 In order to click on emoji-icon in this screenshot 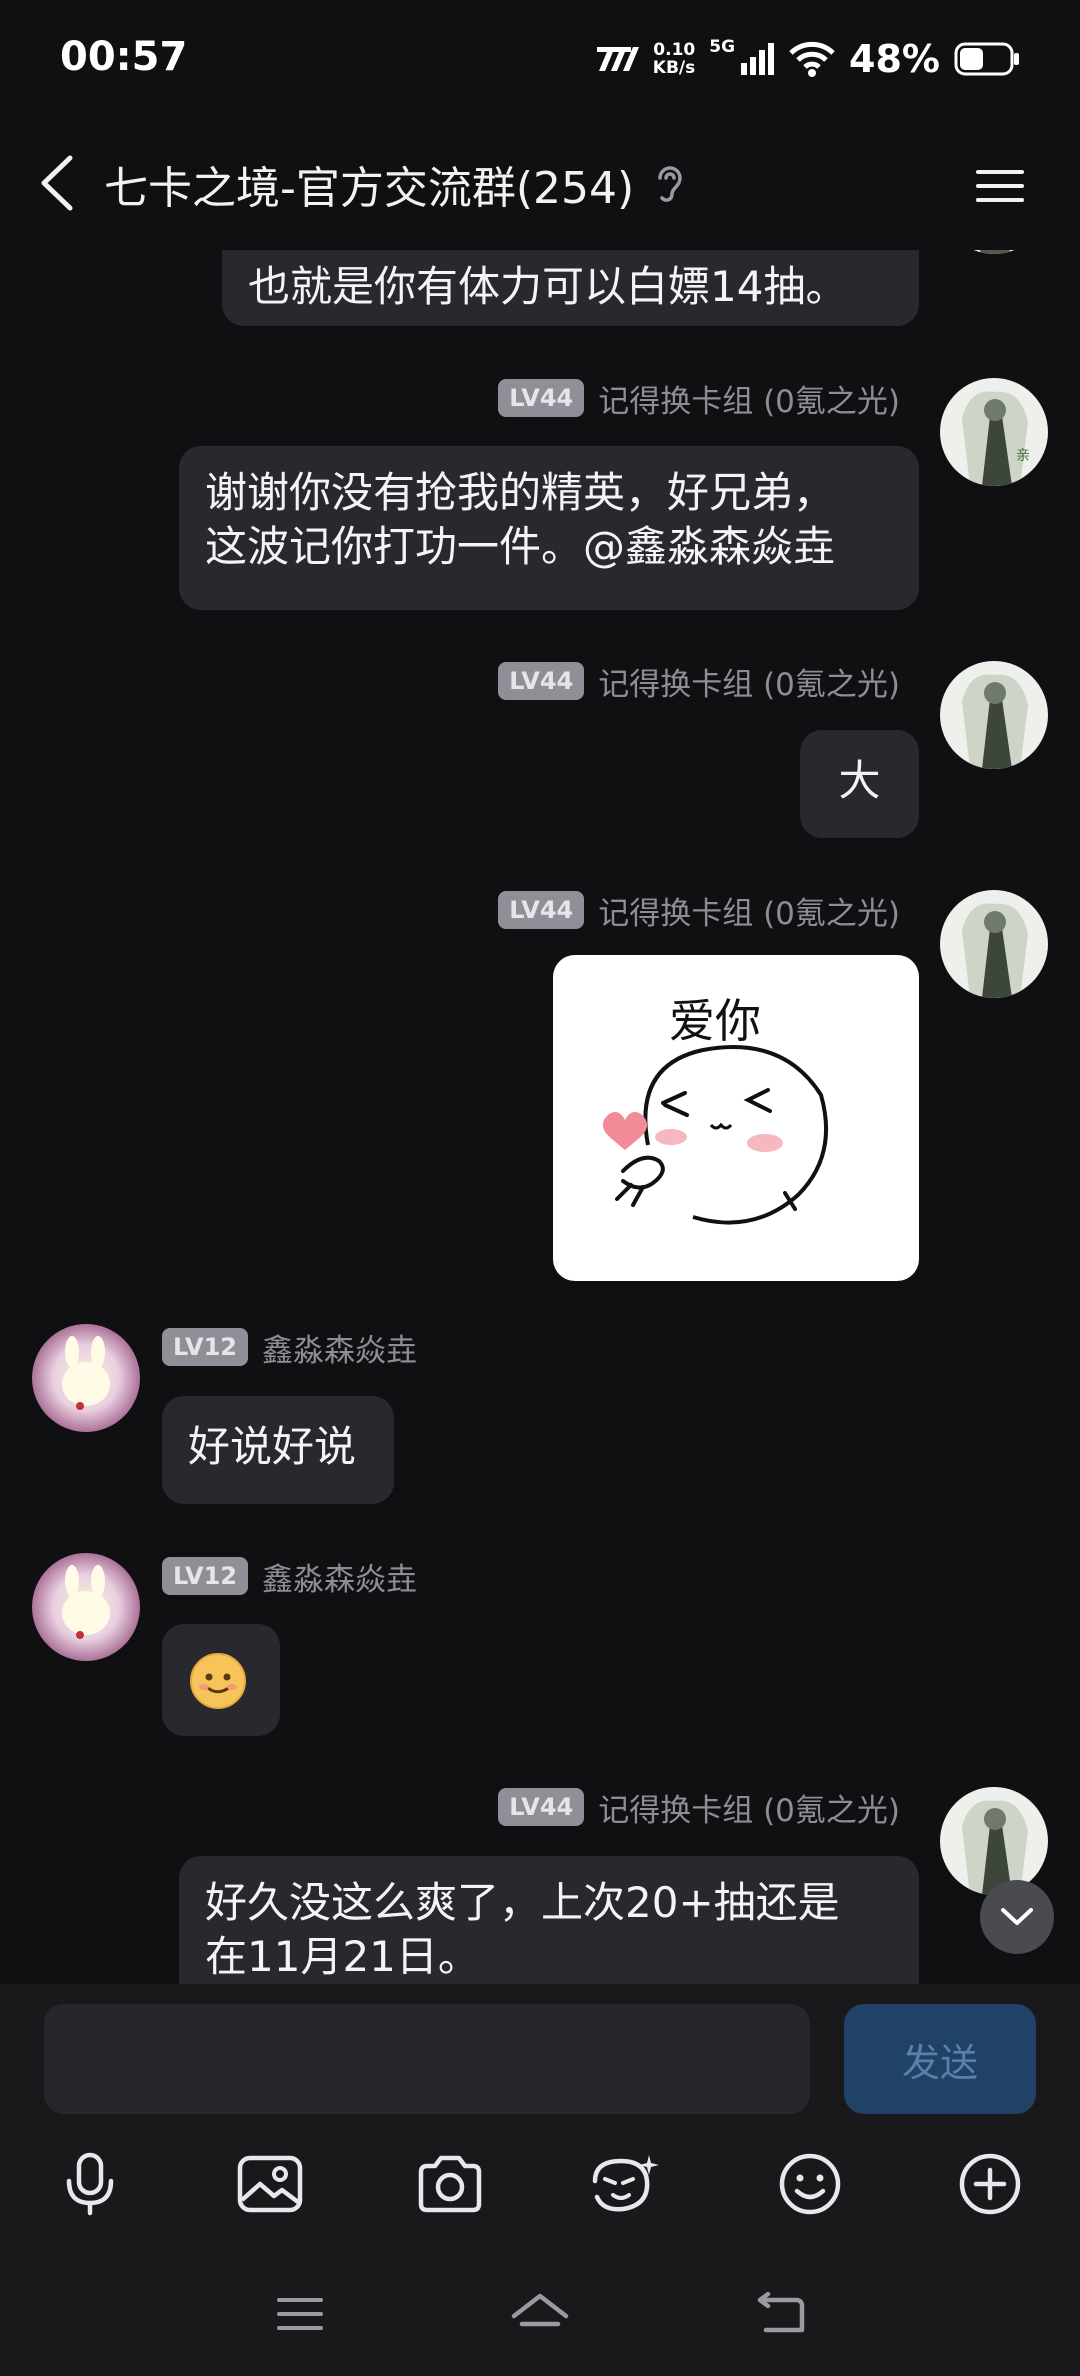, I will do `click(810, 2184)`.